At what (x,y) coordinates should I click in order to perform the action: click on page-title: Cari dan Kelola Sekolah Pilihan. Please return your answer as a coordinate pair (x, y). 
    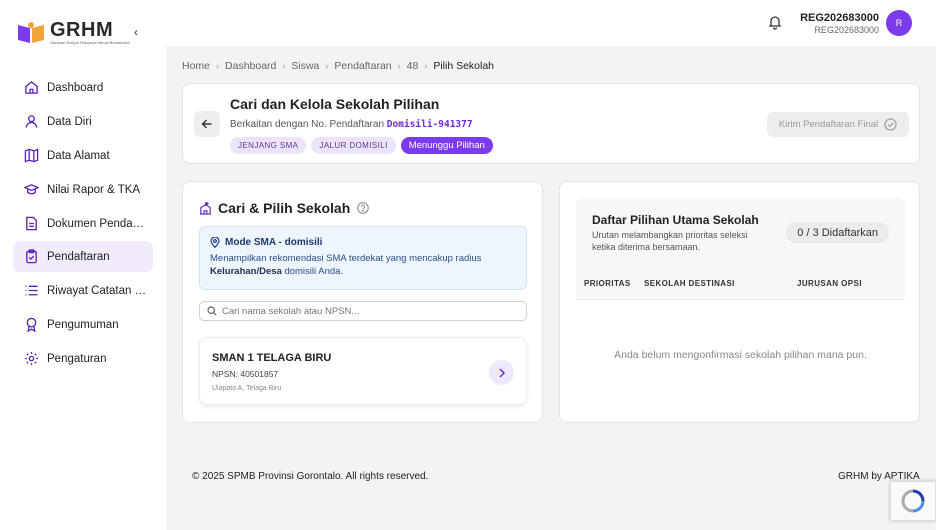
    Looking at the image, I should click on (335, 104).